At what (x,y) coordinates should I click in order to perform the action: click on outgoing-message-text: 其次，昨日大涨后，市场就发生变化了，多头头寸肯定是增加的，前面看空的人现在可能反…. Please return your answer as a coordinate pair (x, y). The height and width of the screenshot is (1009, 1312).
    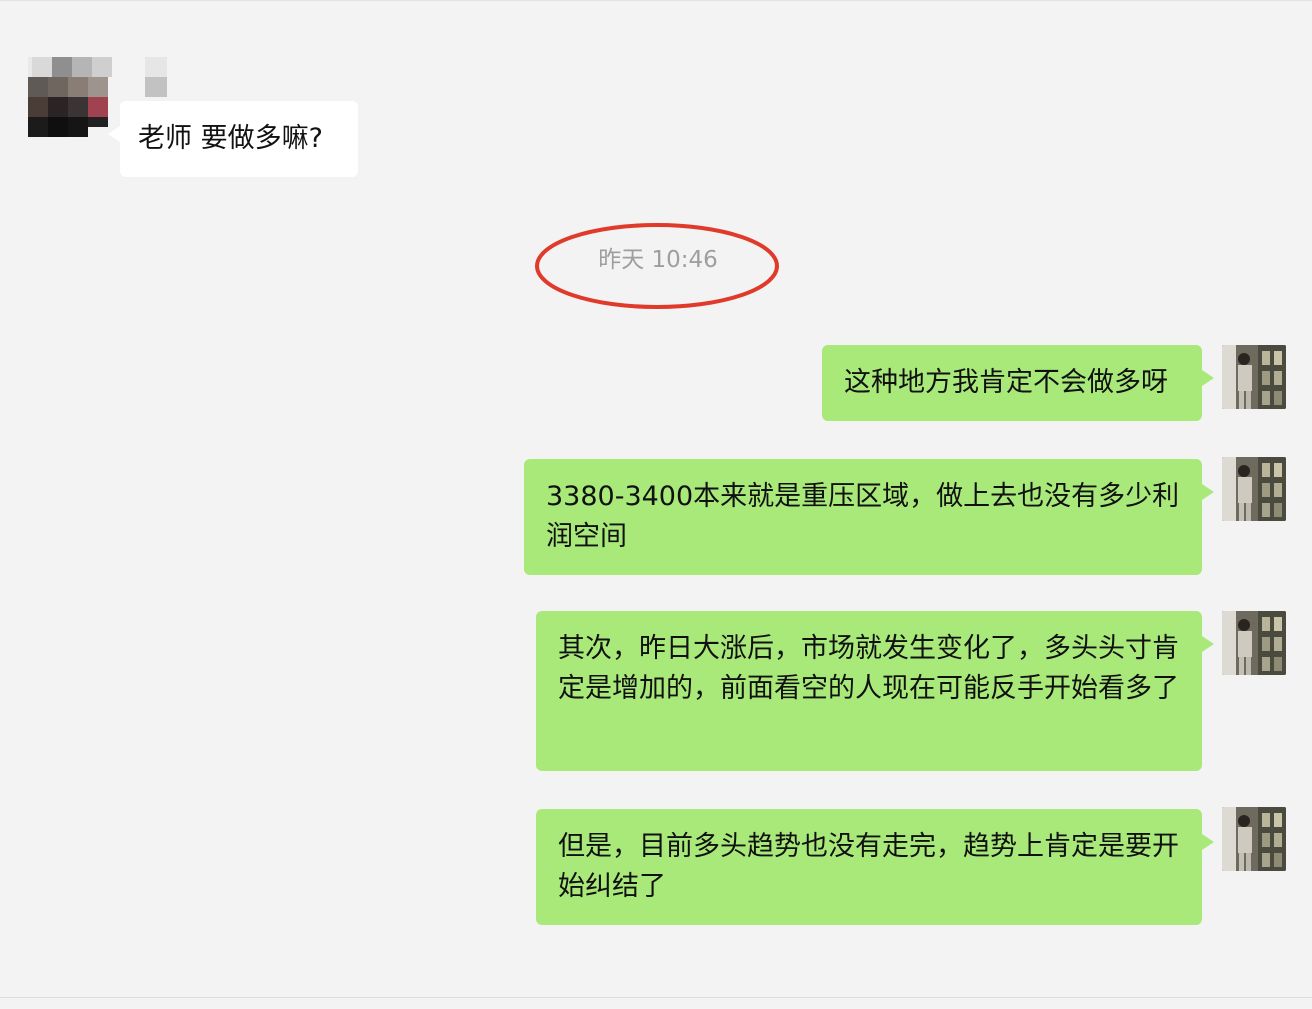
    Looking at the image, I should click on (868, 668).